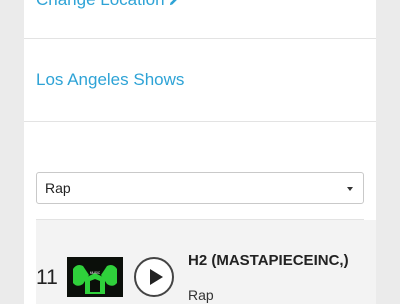 This screenshot has width=400, height=304. What do you see at coordinates (201, 295) in the screenshot?
I see `track-genre: Rap` at bounding box center [201, 295].